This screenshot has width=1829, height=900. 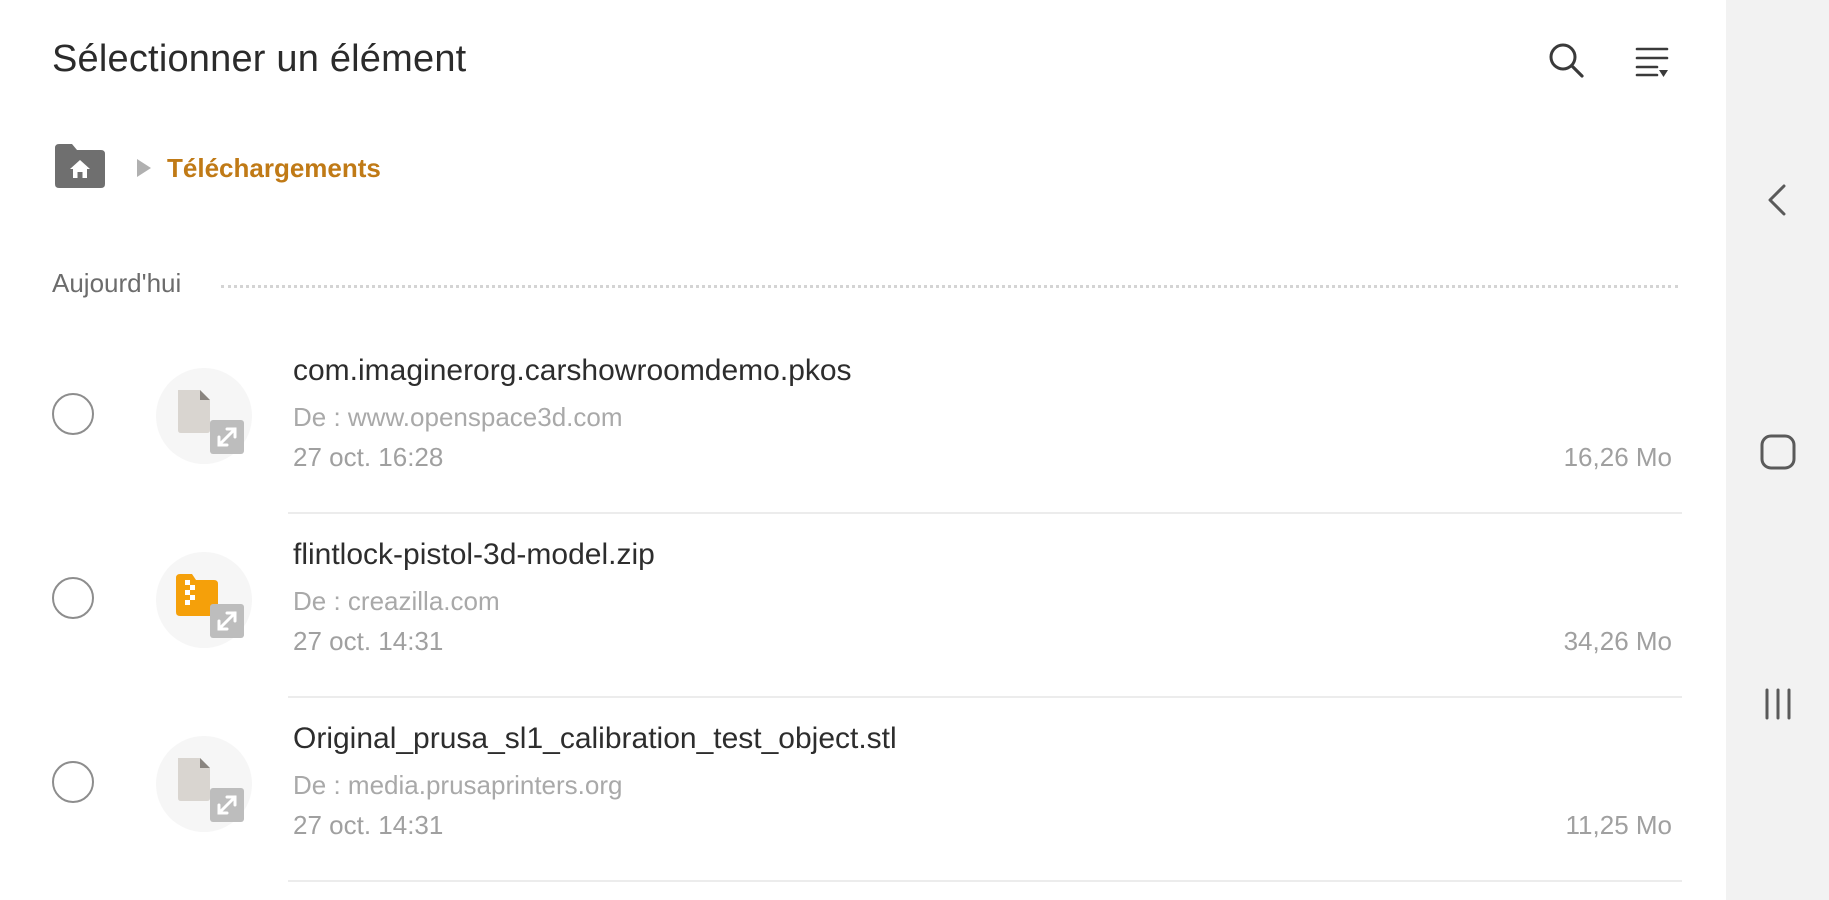 I want to click on back-button, so click(x=1778, y=202).